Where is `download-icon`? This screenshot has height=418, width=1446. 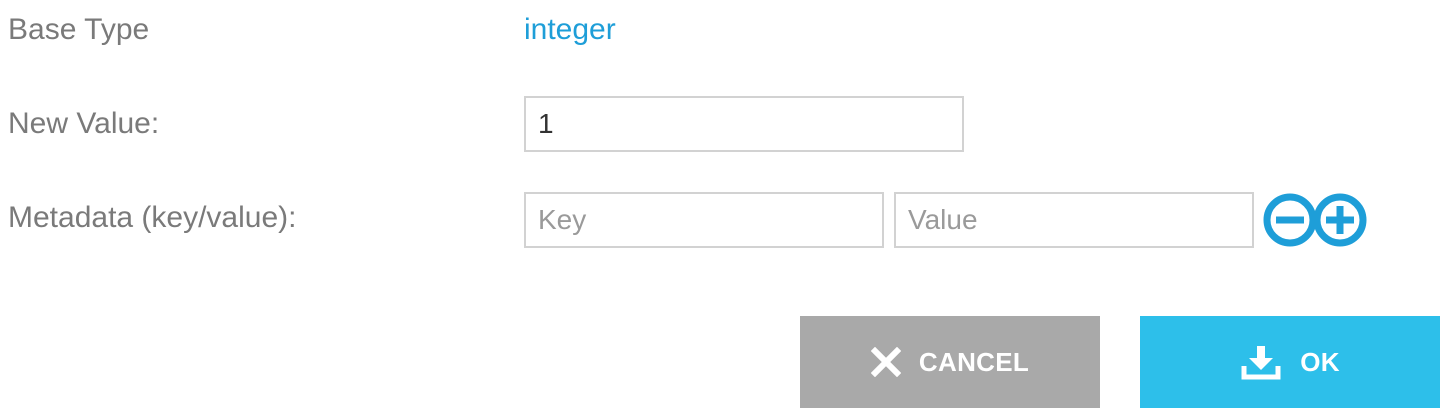 download-icon is located at coordinates (1261, 363).